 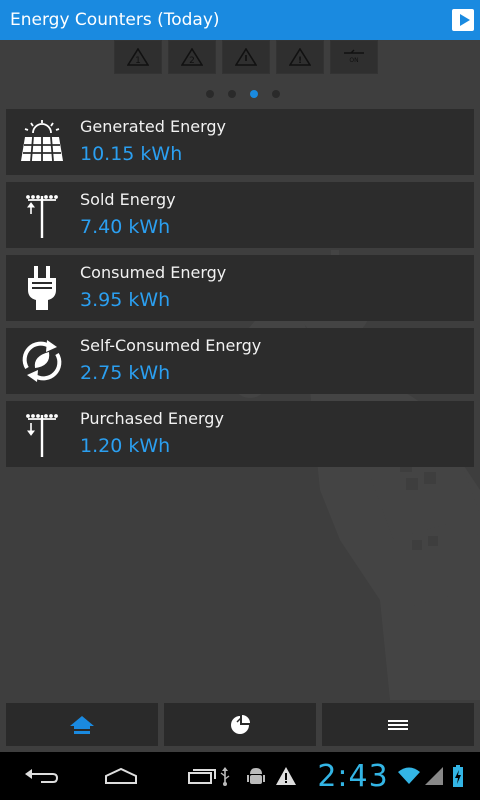 I want to click on alert-2-button: 2, so click(x=192, y=57).